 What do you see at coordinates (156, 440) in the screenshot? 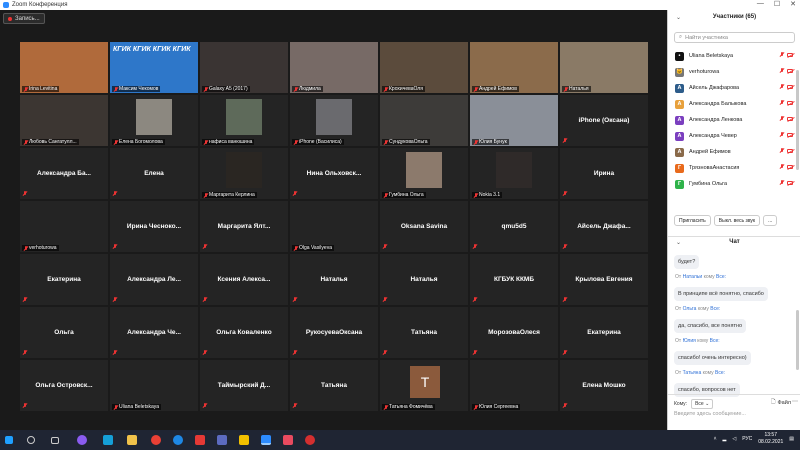
I see `chrome-icon` at bounding box center [156, 440].